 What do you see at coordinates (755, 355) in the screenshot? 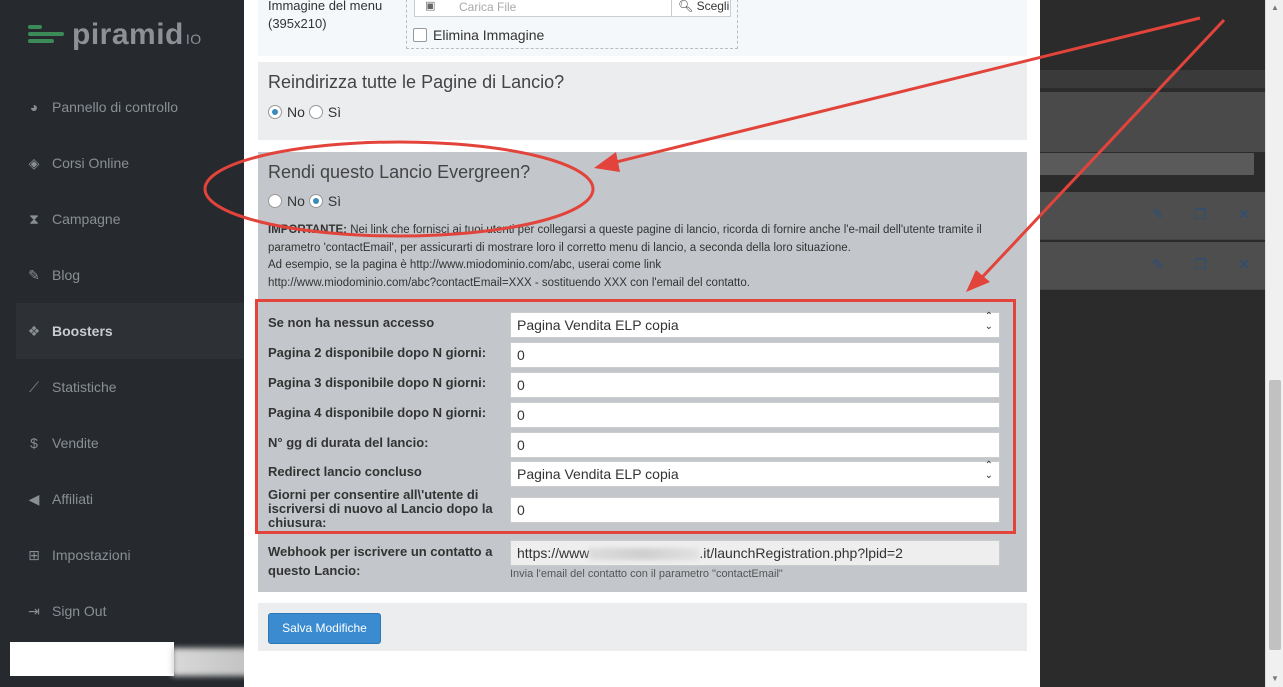
I see `page2-days-input: 0` at bounding box center [755, 355].